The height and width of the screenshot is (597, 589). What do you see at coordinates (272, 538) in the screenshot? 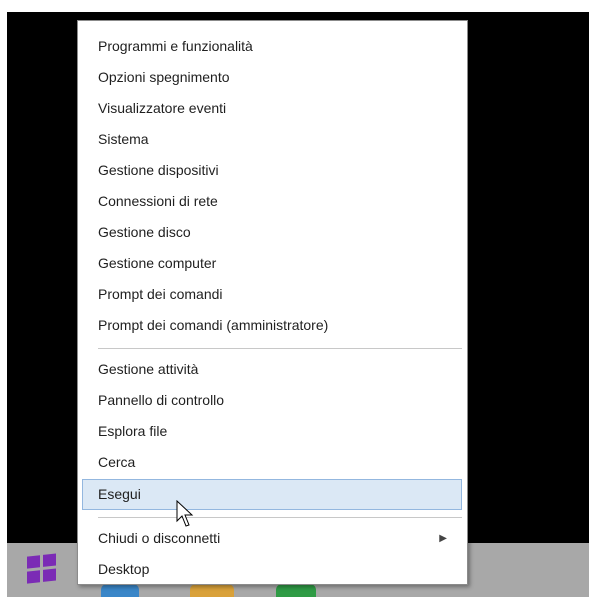
I see `menu-item-shutdown-signout: Chiudi o disconnetti ▶` at bounding box center [272, 538].